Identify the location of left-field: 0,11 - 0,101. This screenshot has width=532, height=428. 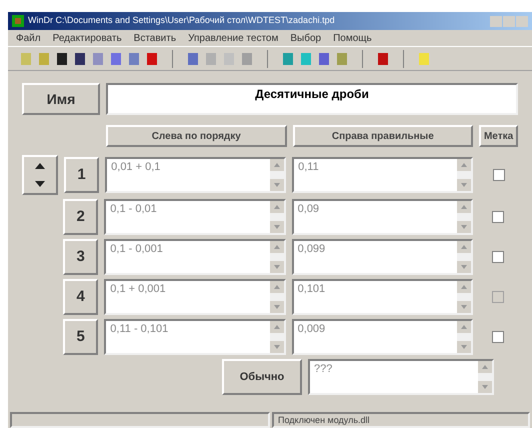
(195, 337).